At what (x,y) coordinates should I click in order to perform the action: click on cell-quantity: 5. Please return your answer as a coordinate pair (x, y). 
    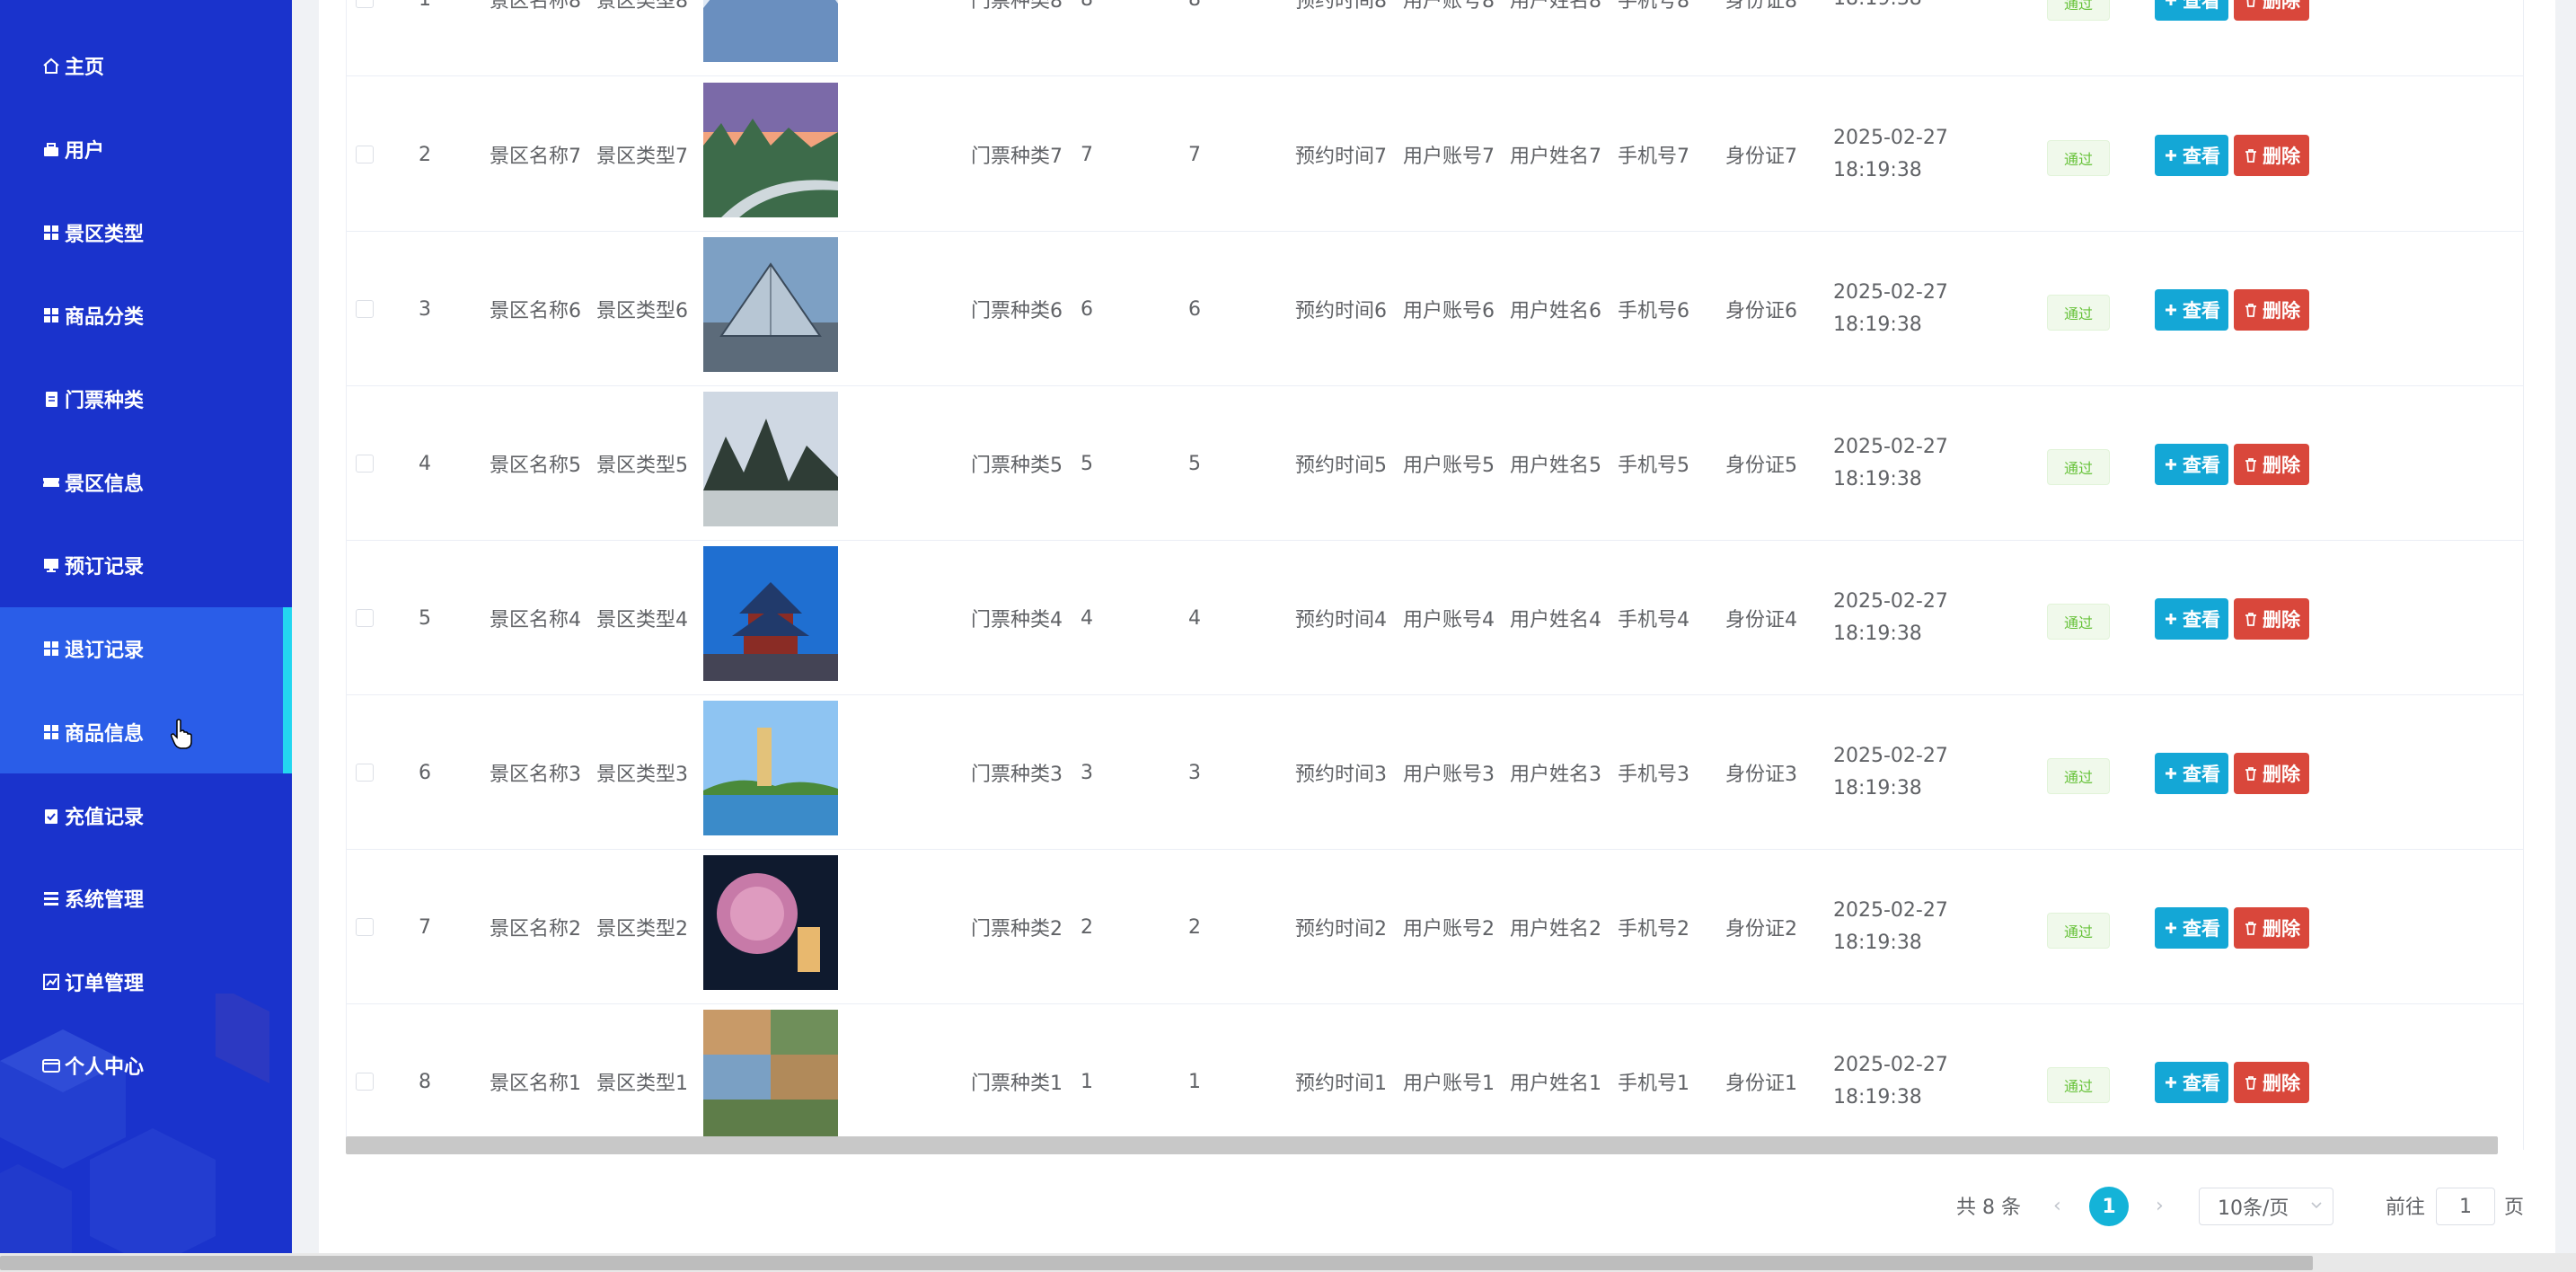
    Looking at the image, I should click on (1087, 463).